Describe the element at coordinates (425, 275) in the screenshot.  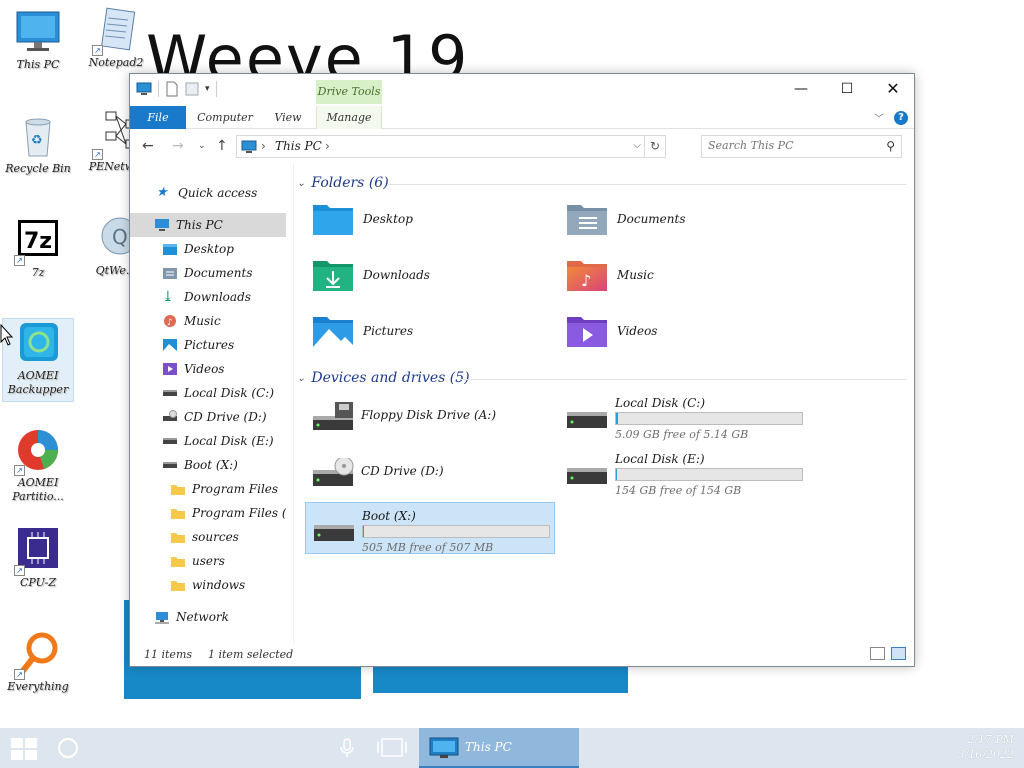
I see `folder-downloads: Downloads` at that location.